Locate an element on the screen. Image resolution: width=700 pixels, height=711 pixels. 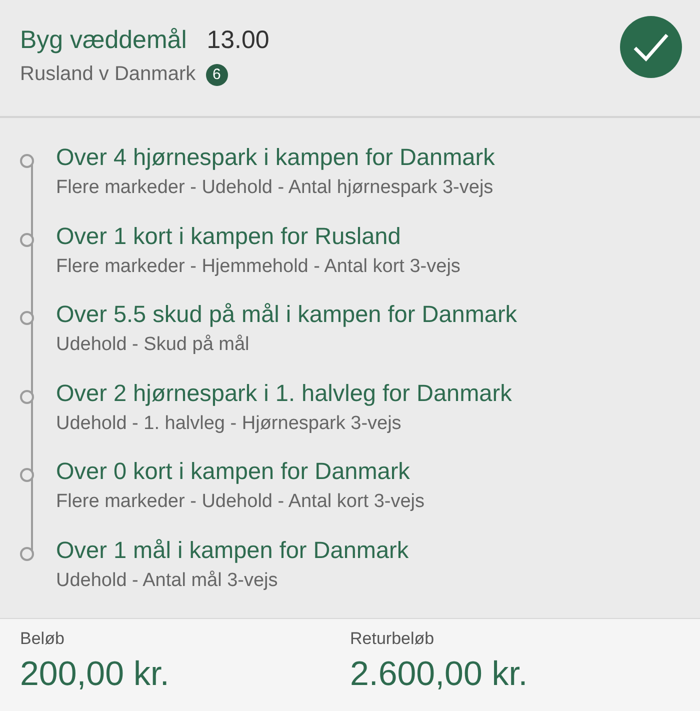
amount-label: Returbeløb is located at coordinates (393, 639).